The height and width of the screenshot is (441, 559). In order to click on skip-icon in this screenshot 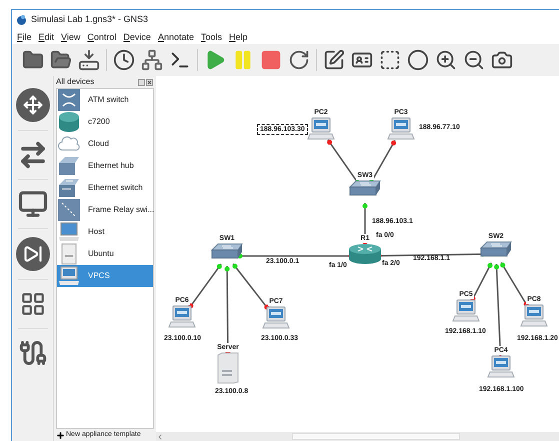, I will do `click(33, 254)`.